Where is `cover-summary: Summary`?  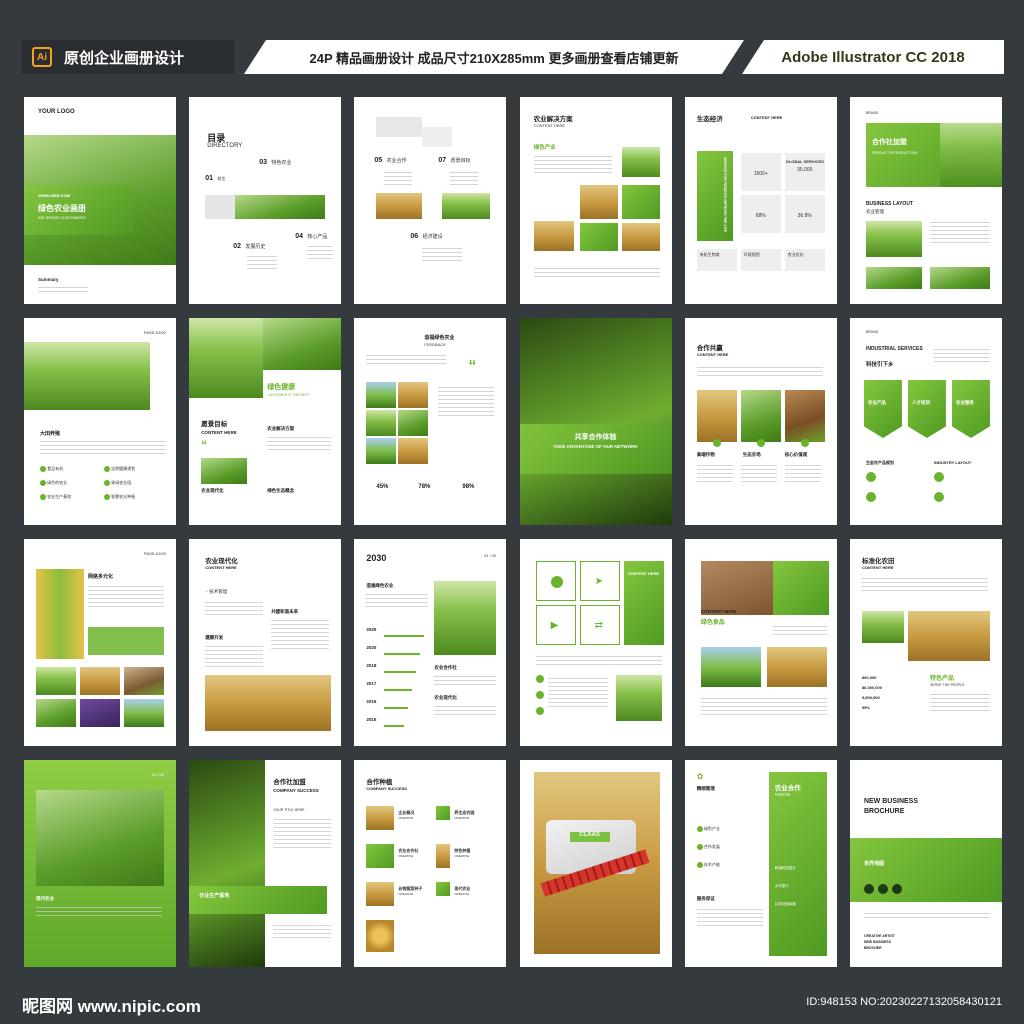 cover-summary: Summary is located at coordinates (48, 279).